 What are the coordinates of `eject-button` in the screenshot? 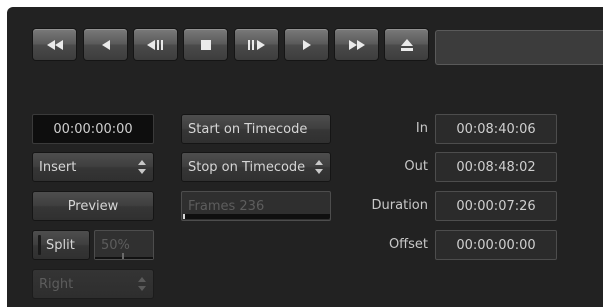 It's located at (406, 44).